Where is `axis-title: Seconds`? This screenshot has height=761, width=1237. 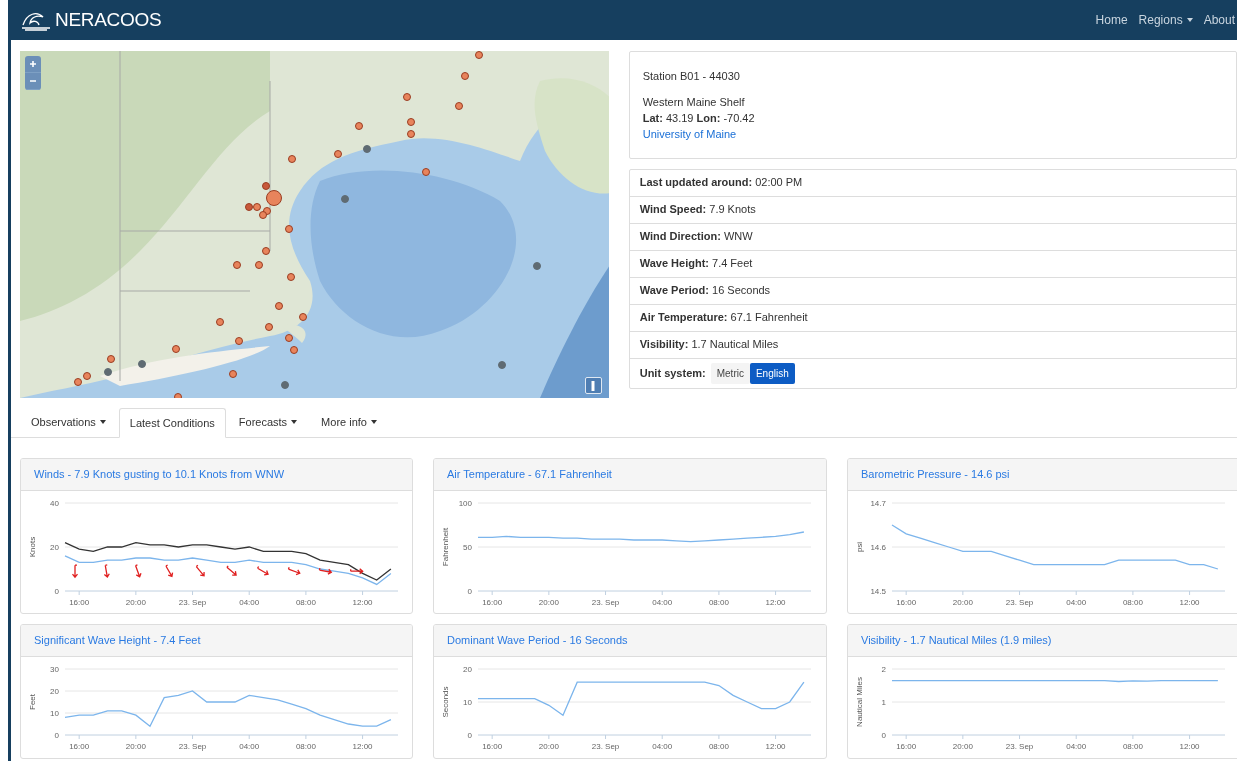
axis-title: Seconds is located at coordinates (445, 702).